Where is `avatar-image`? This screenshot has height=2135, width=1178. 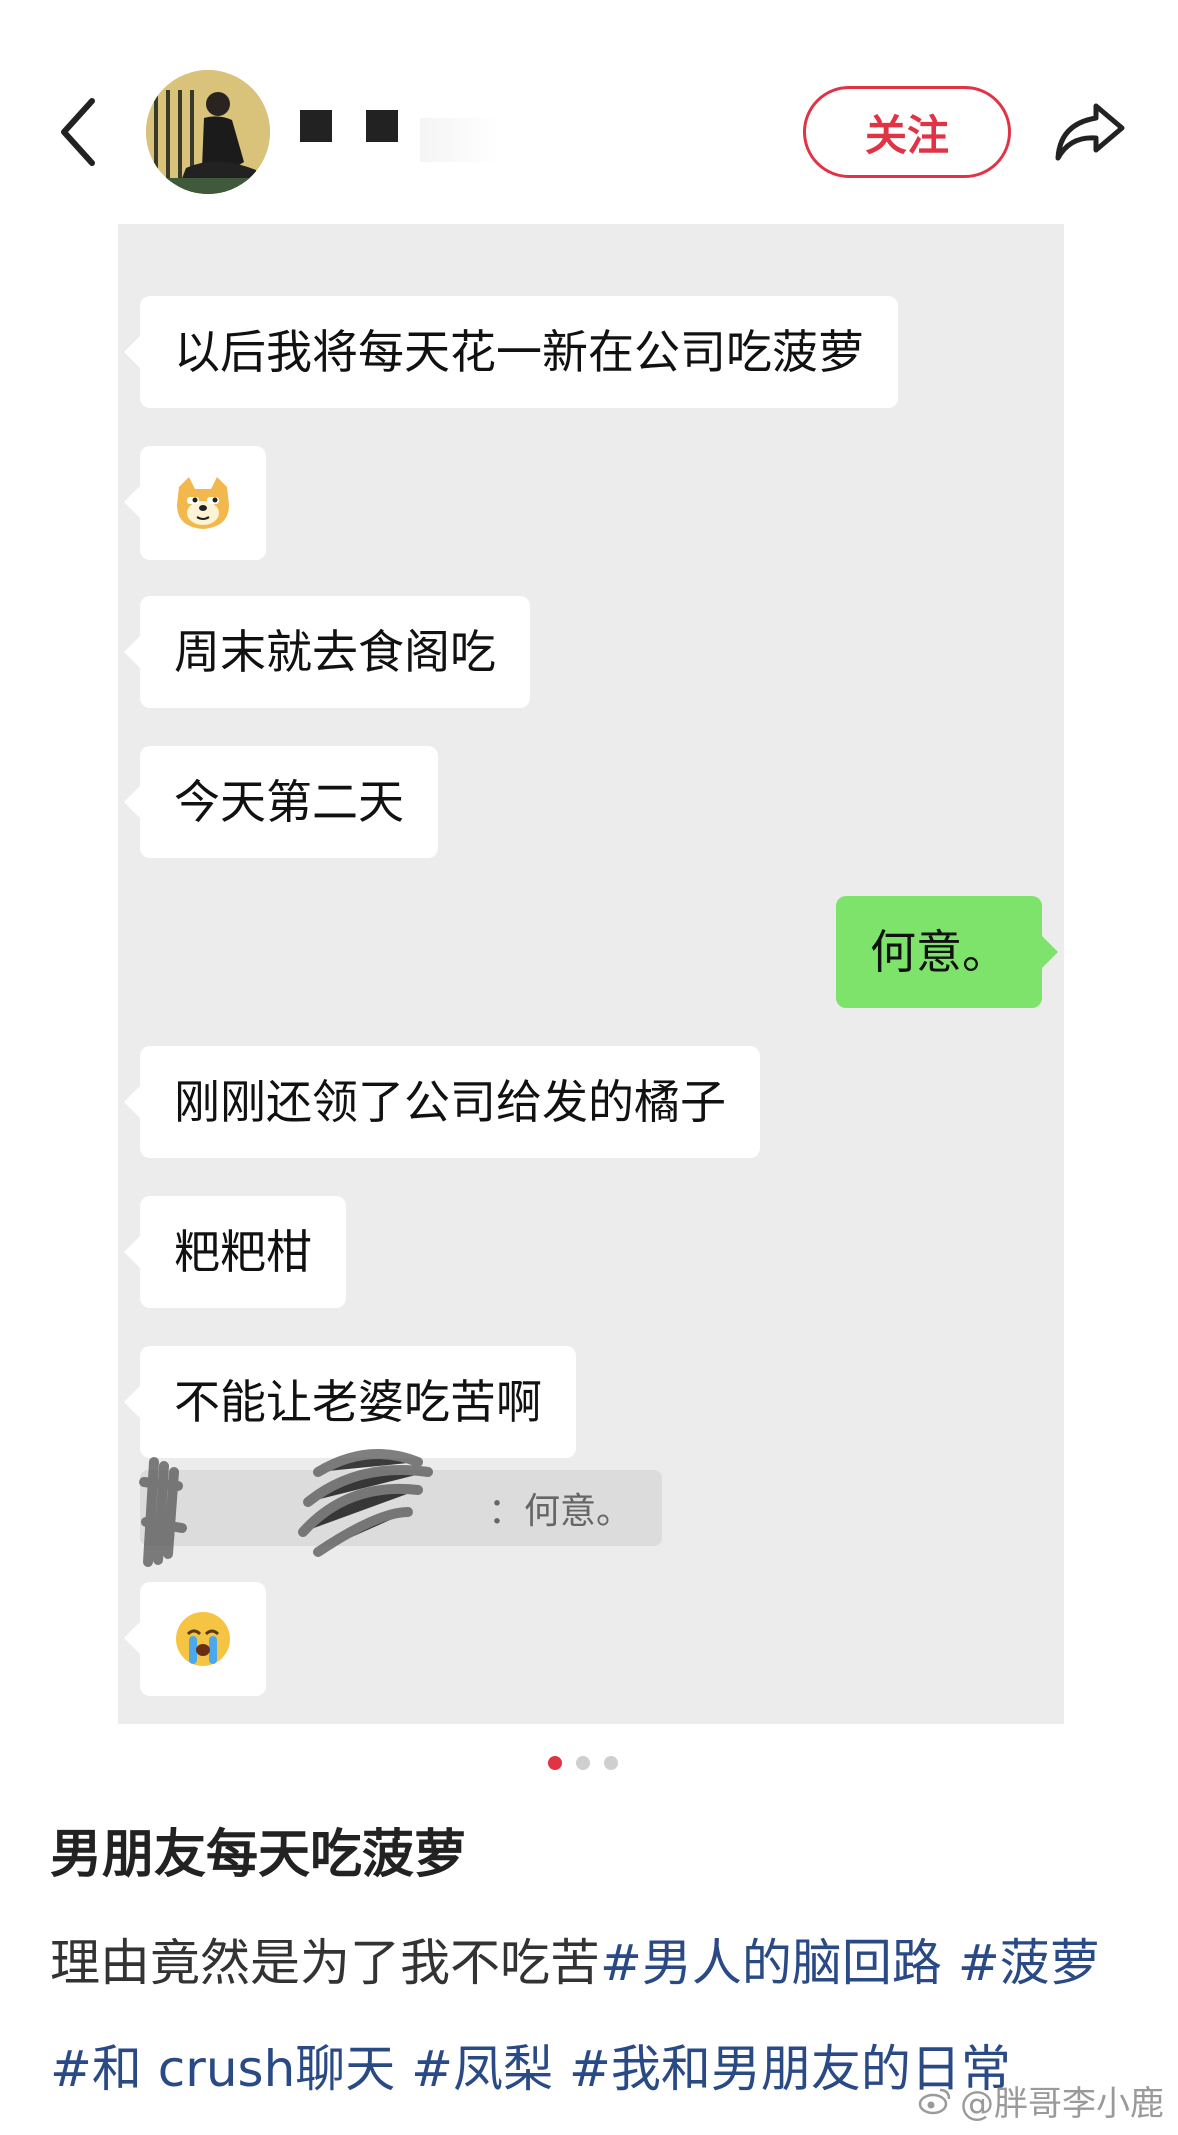
avatar-image is located at coordinates (208, 132).